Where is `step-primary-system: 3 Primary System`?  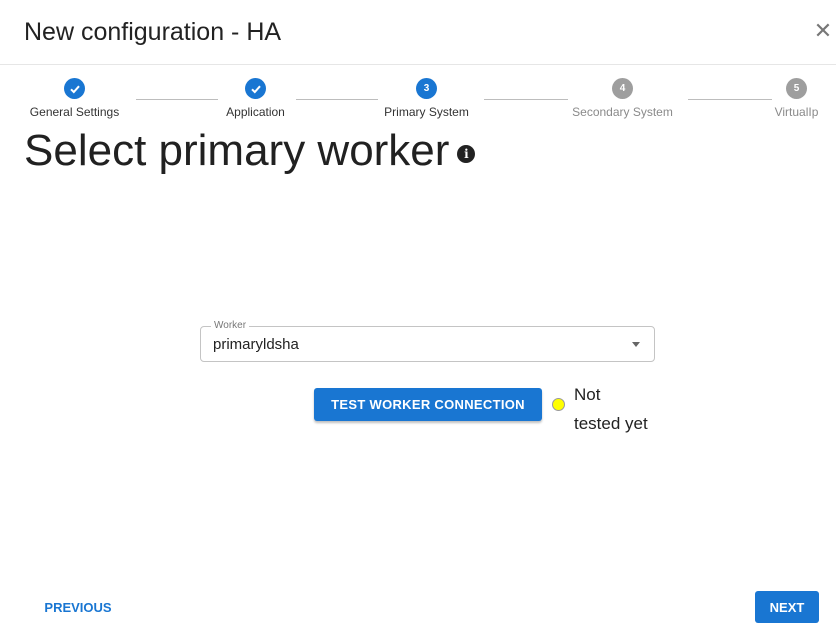
step-primary-system: 3 Primary System is located at coordinates (426, 98).